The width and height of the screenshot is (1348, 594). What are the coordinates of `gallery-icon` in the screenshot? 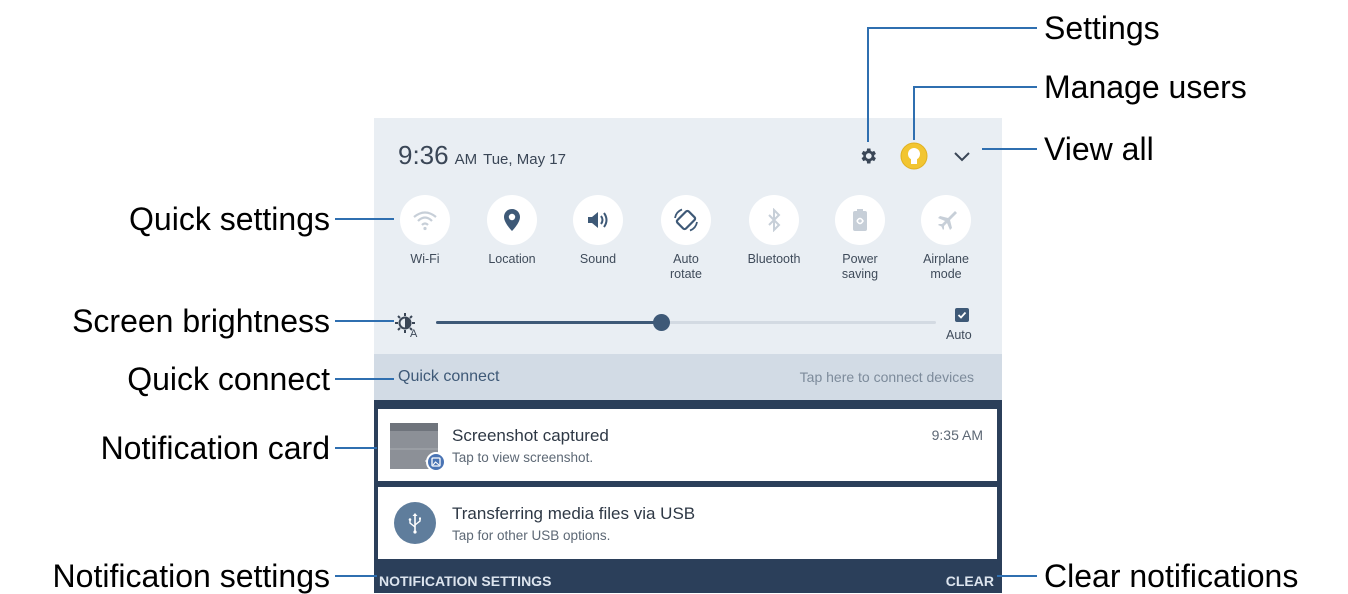 It's located at (436, 462).